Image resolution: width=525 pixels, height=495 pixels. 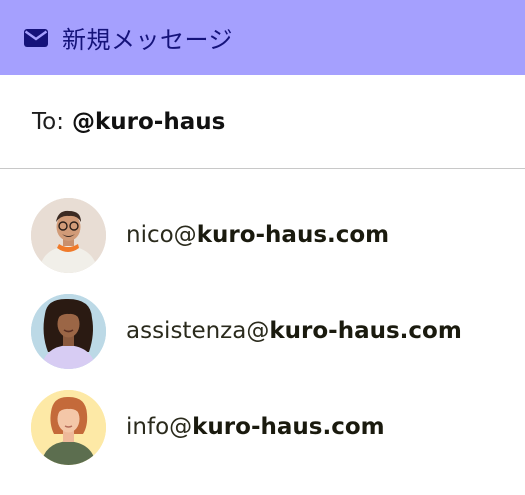 I want to click on email-user: assistenza@, so click(x=198, y=331).